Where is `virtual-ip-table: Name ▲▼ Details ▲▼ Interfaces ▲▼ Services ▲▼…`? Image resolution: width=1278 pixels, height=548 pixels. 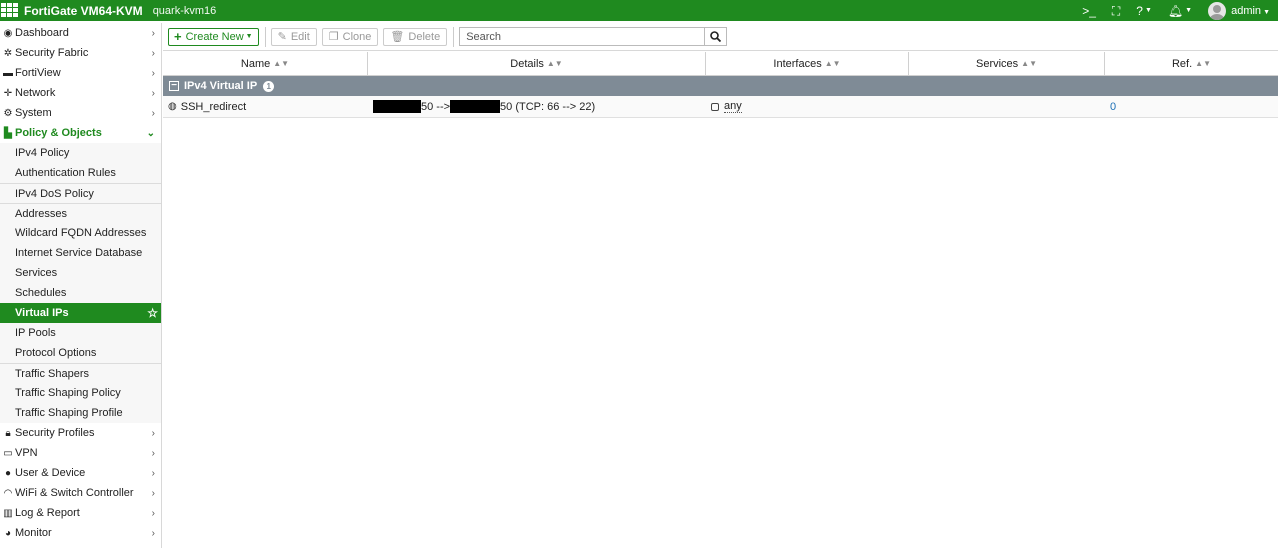
virtual-ip-table: Name ▲▼ Details ▲▼ Interfaces ▲▼ Services ▲▼… is located at coordinates (720, 85).